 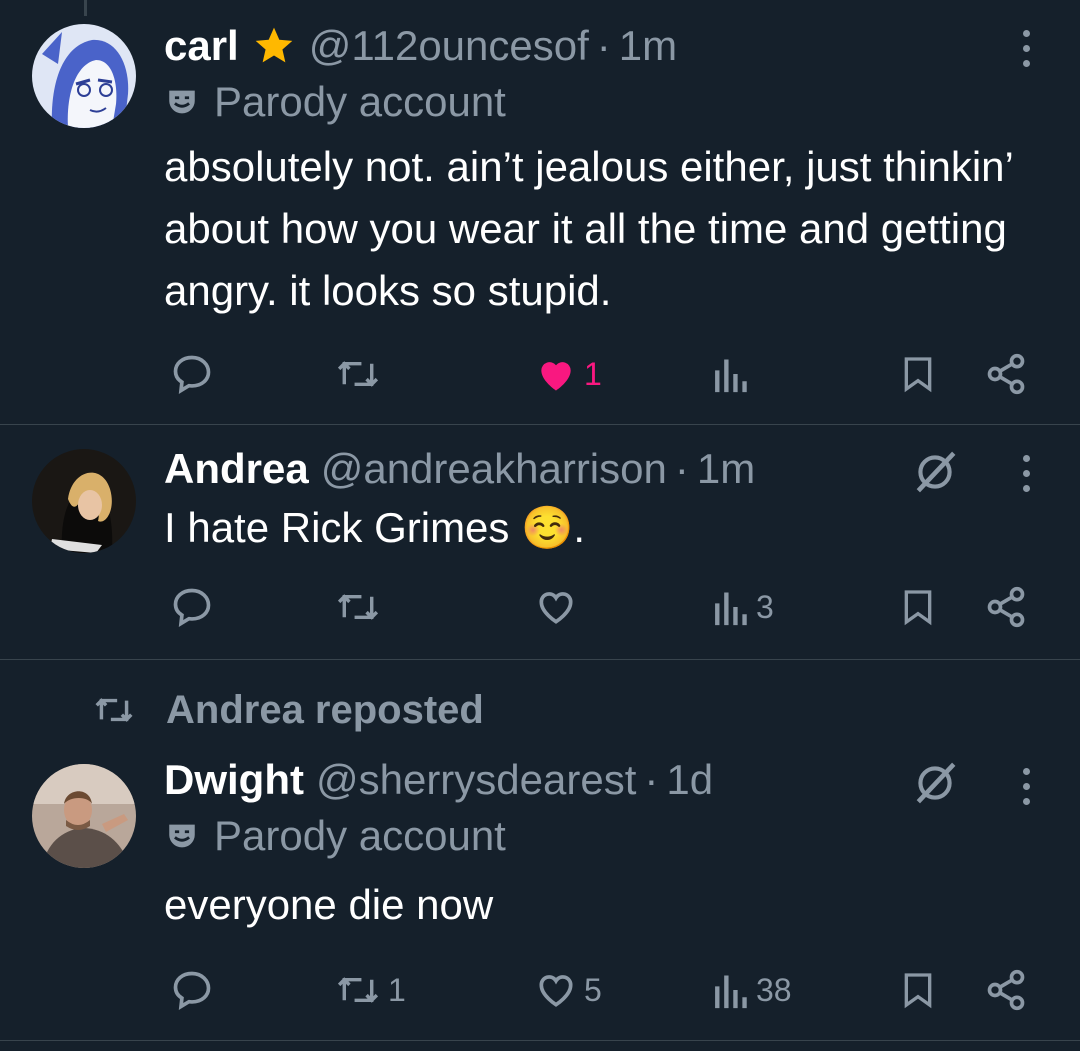 I want to click on view-count: 38, so click(x=774, y=989).